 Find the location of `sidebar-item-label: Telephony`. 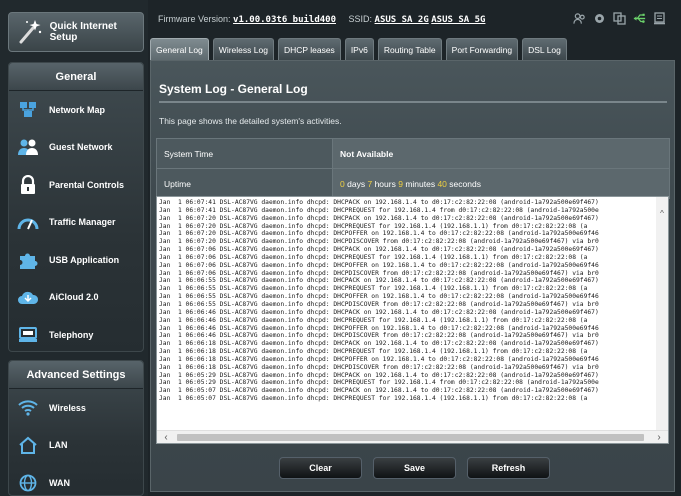

sidebar-item-label: Telephony is located at coordinates (71, 334).